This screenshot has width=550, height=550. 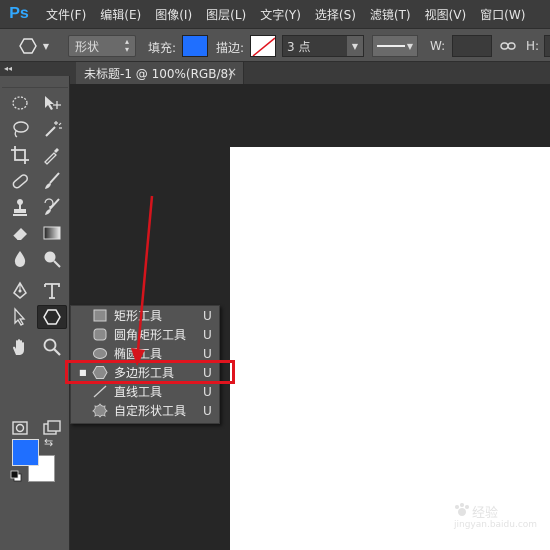 I want to click on tool-preset-picker: ▼, so click(x=34, y=46).